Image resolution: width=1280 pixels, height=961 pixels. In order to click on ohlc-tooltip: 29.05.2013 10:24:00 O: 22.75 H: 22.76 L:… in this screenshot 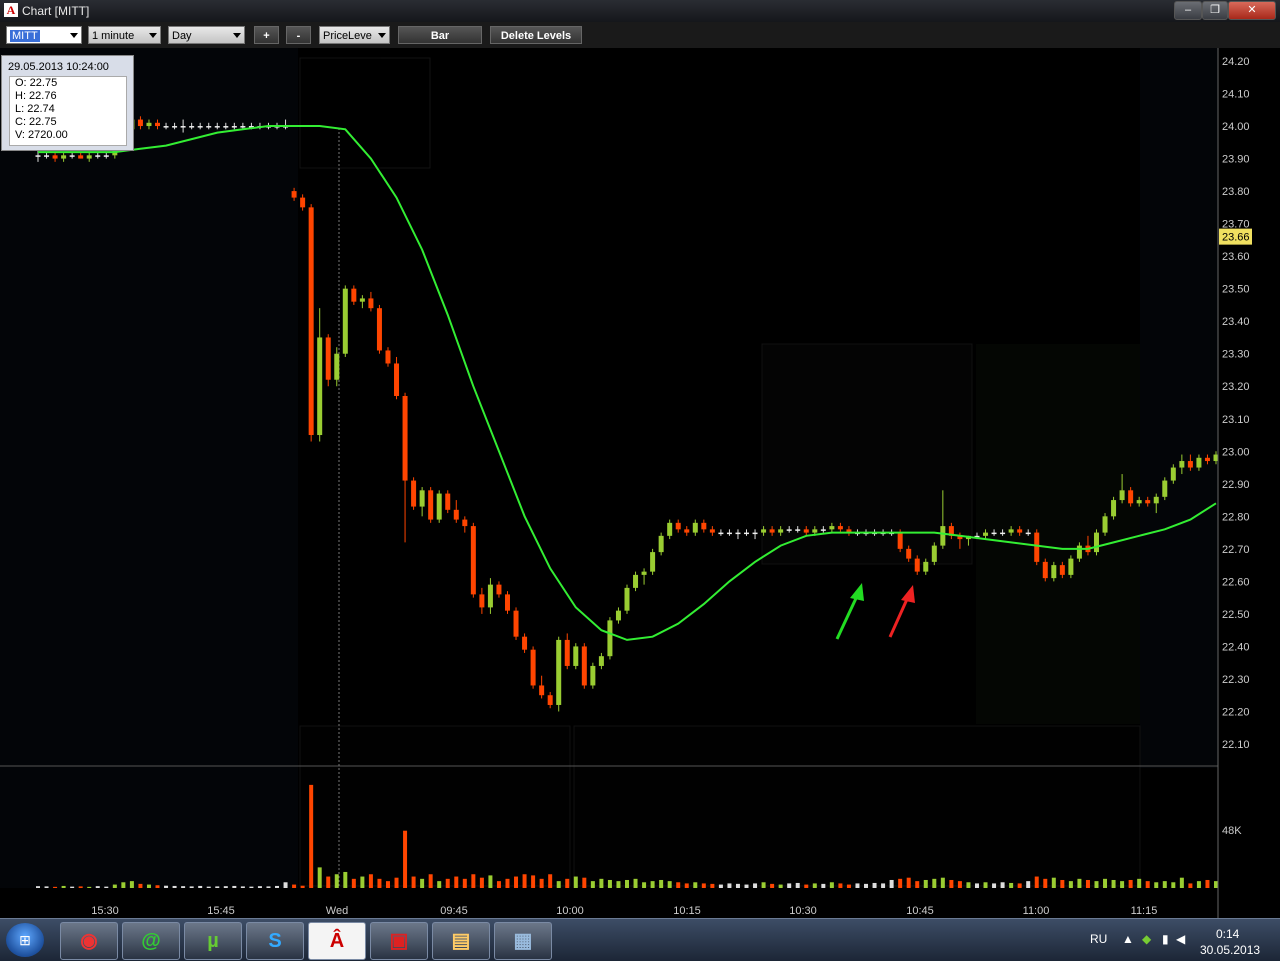, I will do `click(67, 103)`.